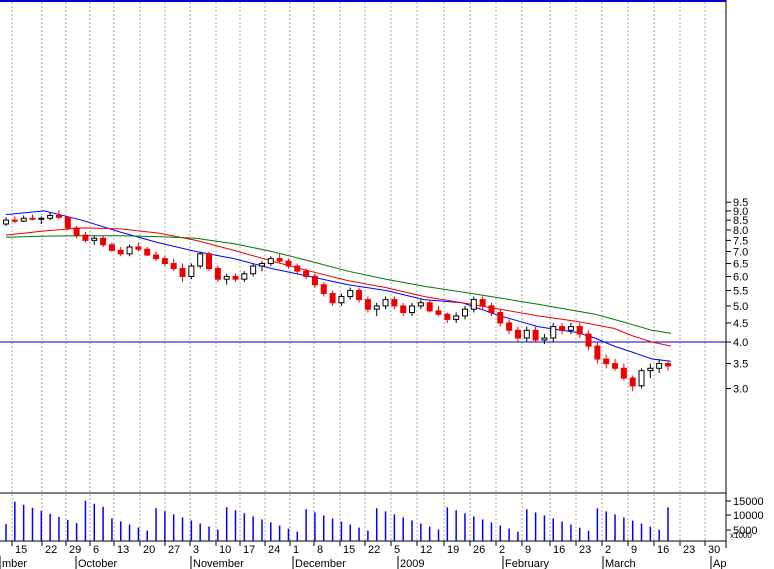 Image resolution: width=774 pixels, height=569 pixels. What do you see at coordinates (75, 550) in the screenshot?
I see `date-tick-label: 29` at bounding box center [75, 550].